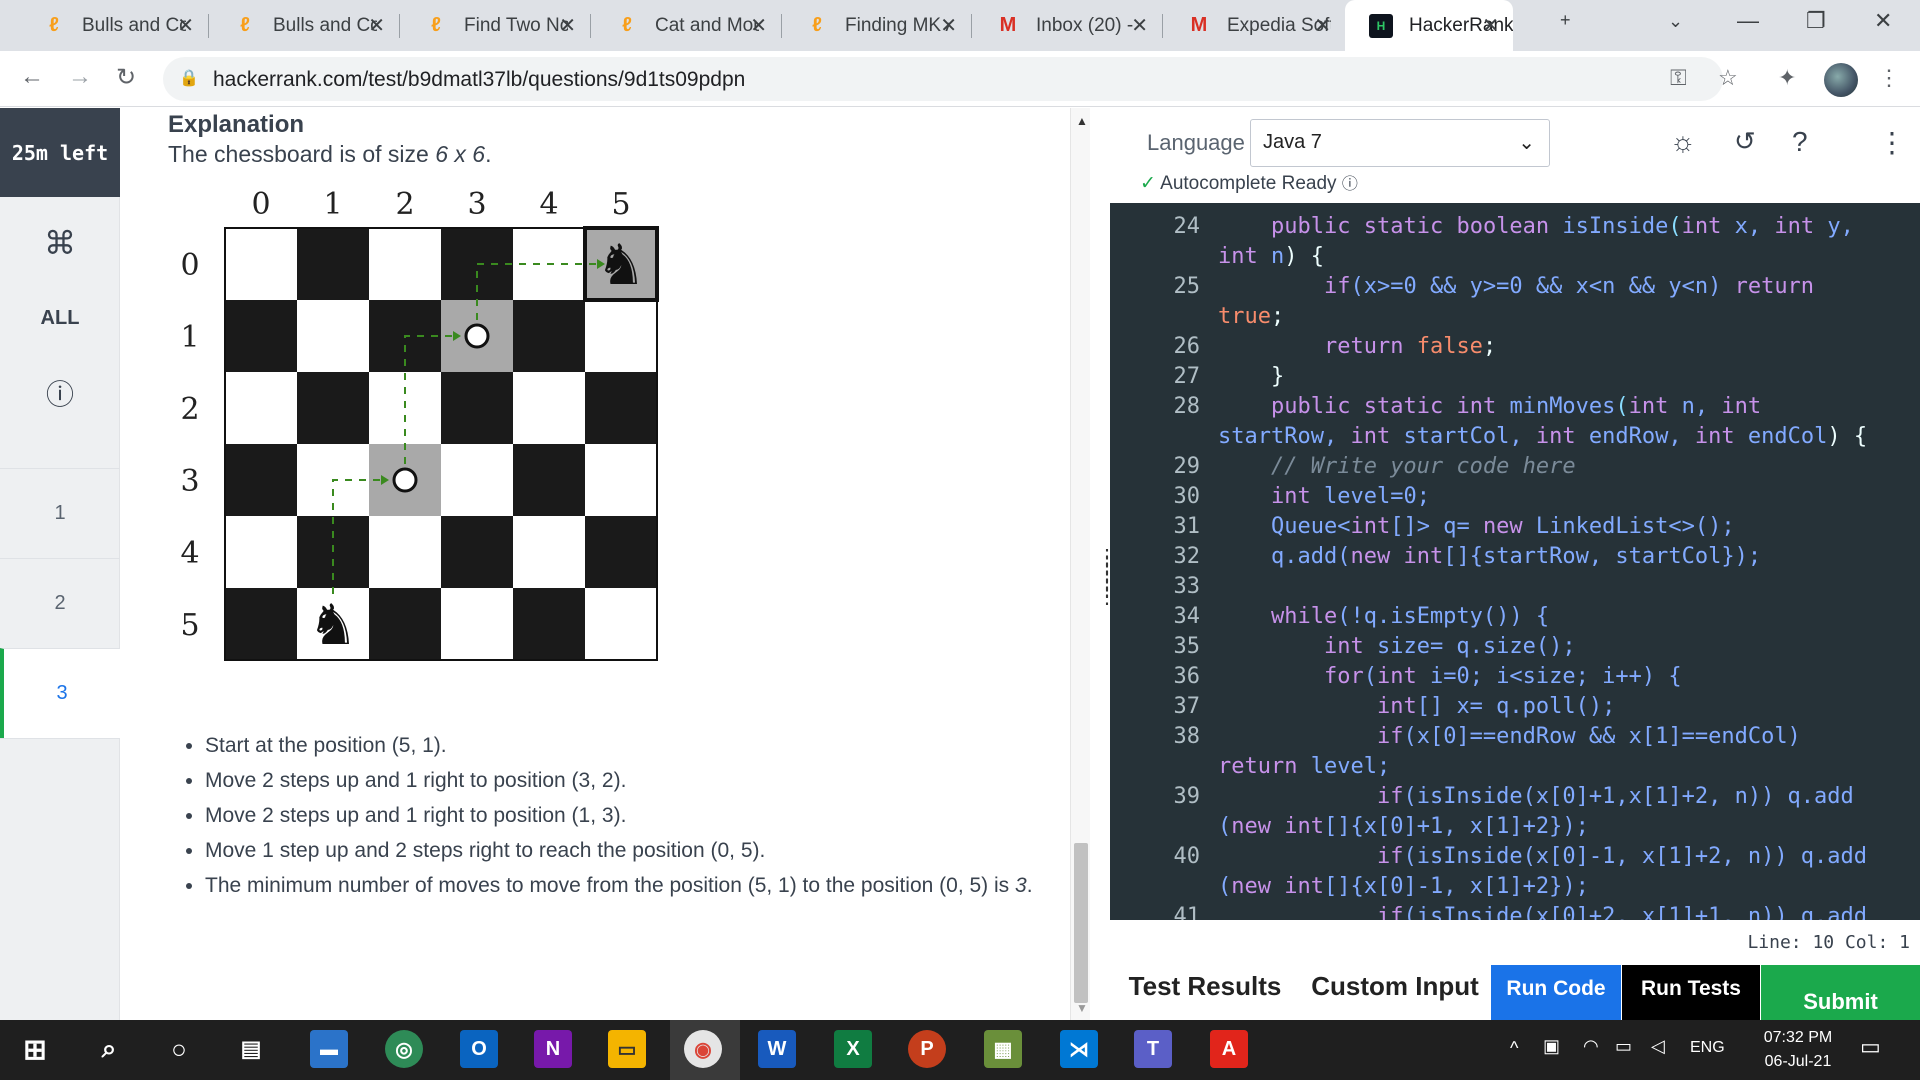 The height and width of the screenshot is (1080, 1920). Describe the element at coordinates (1683, 142) in the screenshot. I see `theme-sun-icon: ☼` at that location.